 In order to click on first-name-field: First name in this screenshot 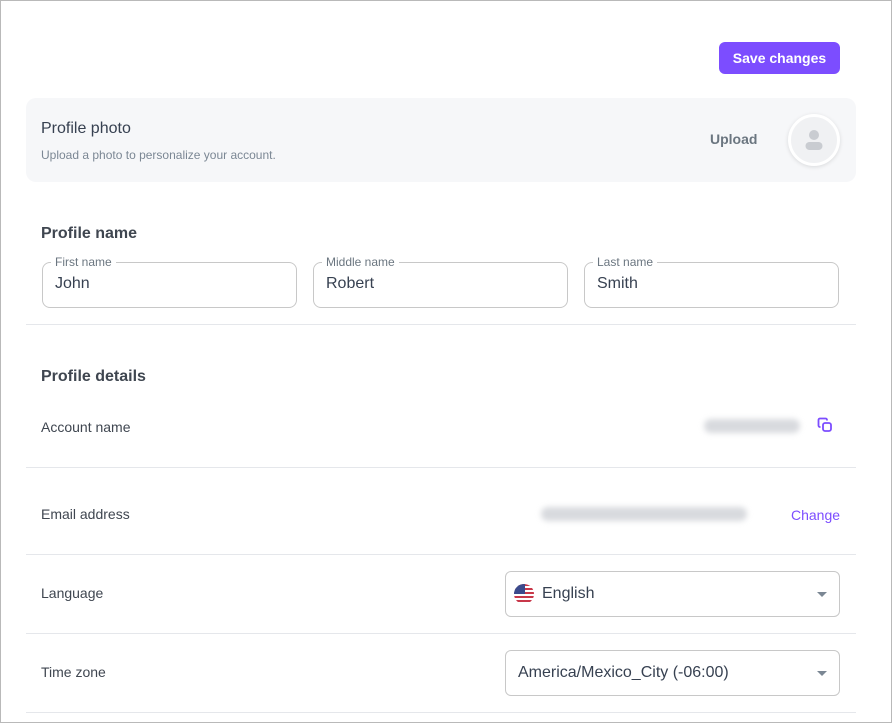, I will do `click(169, 281)`.